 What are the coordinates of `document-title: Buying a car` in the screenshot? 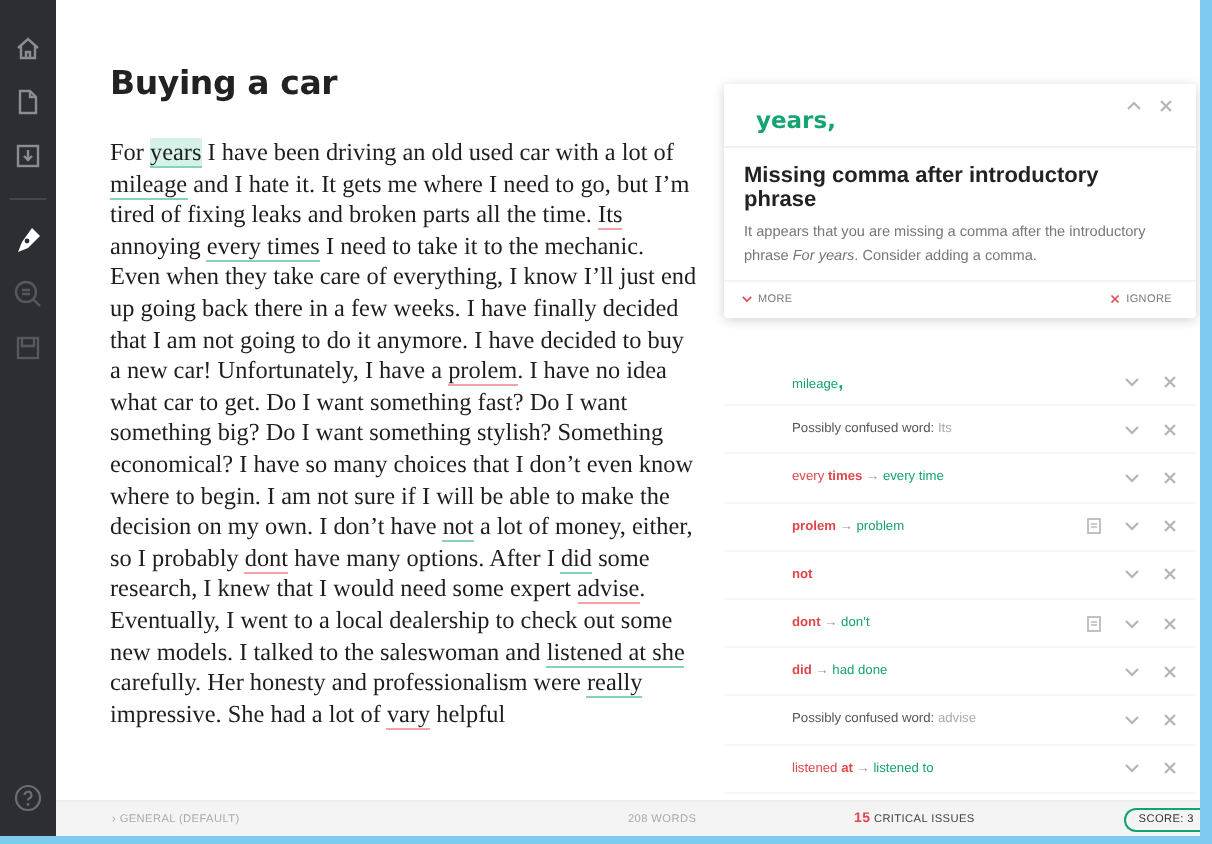 It's located at (225, 83).